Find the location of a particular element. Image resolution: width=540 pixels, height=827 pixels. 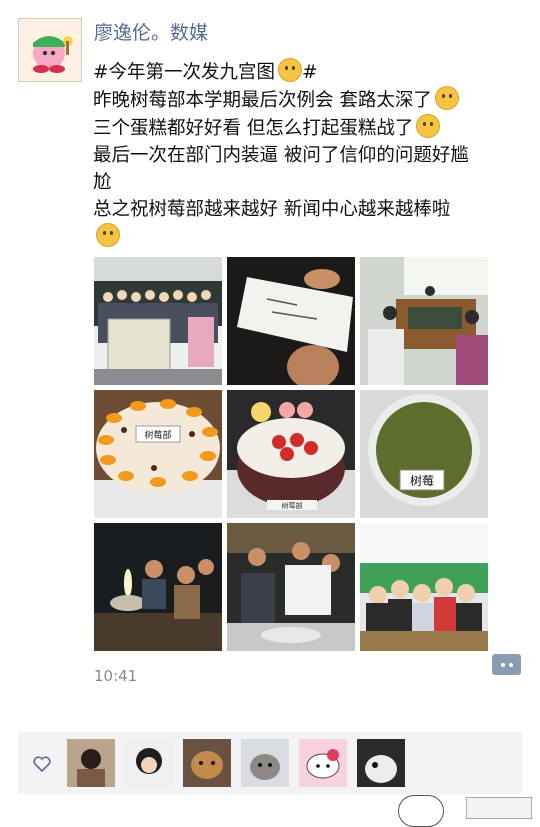

cake-tag-text: 树莓 is located at coordinates (422, 480).